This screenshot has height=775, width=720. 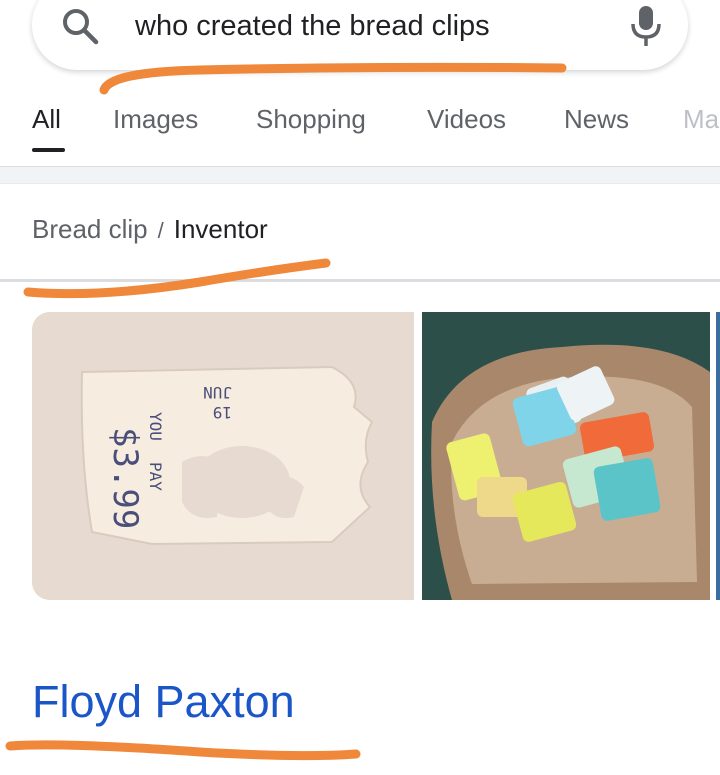 What do you see at coordinates (163, 702) in the screenshot?
I see `answer-title: Floyd Paxton` at bounding box center [163, 702].